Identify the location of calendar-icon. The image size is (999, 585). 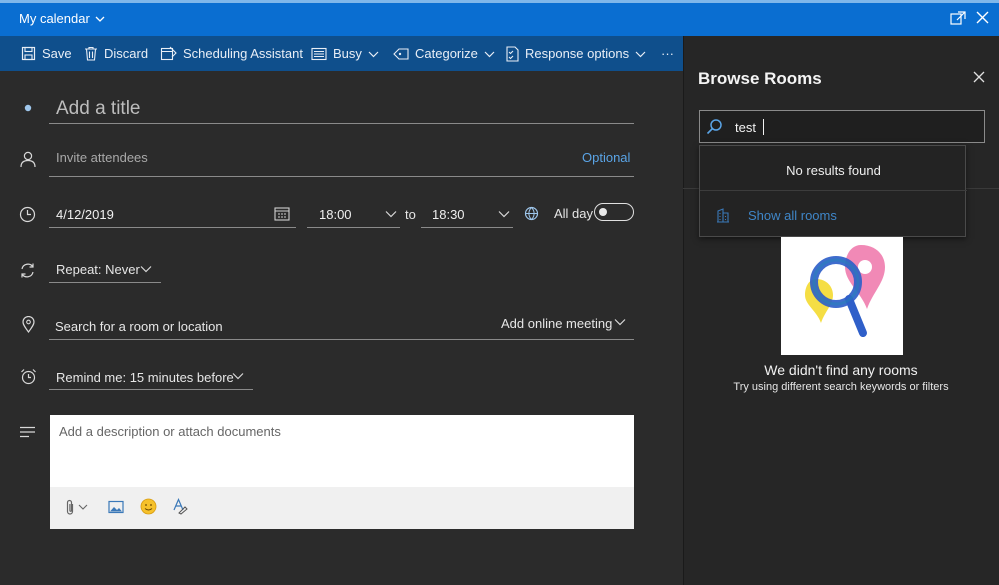
(282, 213).